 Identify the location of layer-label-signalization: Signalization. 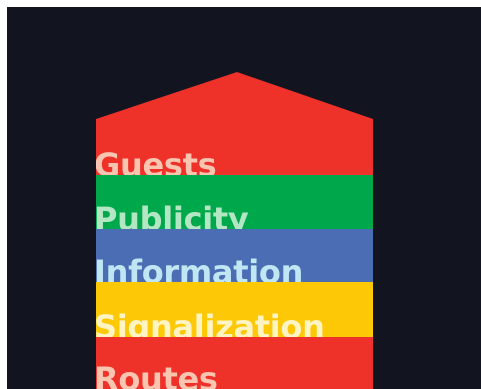
(210, 322).